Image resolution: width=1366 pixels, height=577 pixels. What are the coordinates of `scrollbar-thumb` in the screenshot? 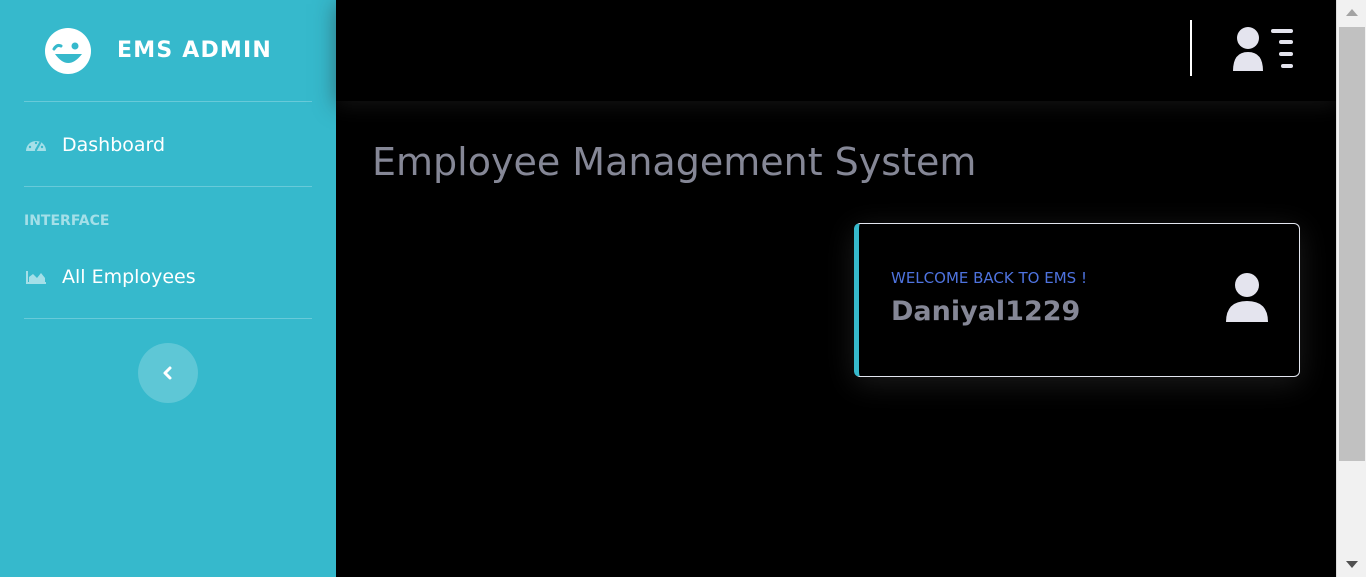 It's located at (1352, 244).